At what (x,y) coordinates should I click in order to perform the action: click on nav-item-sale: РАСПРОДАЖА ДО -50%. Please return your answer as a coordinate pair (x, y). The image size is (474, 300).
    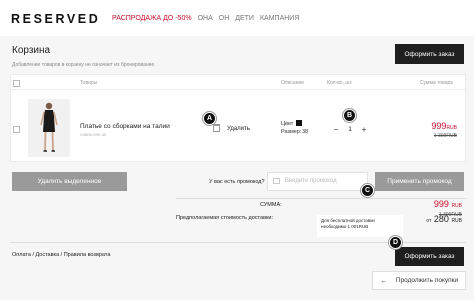
    Looking at the image, I should click on (152, 18).